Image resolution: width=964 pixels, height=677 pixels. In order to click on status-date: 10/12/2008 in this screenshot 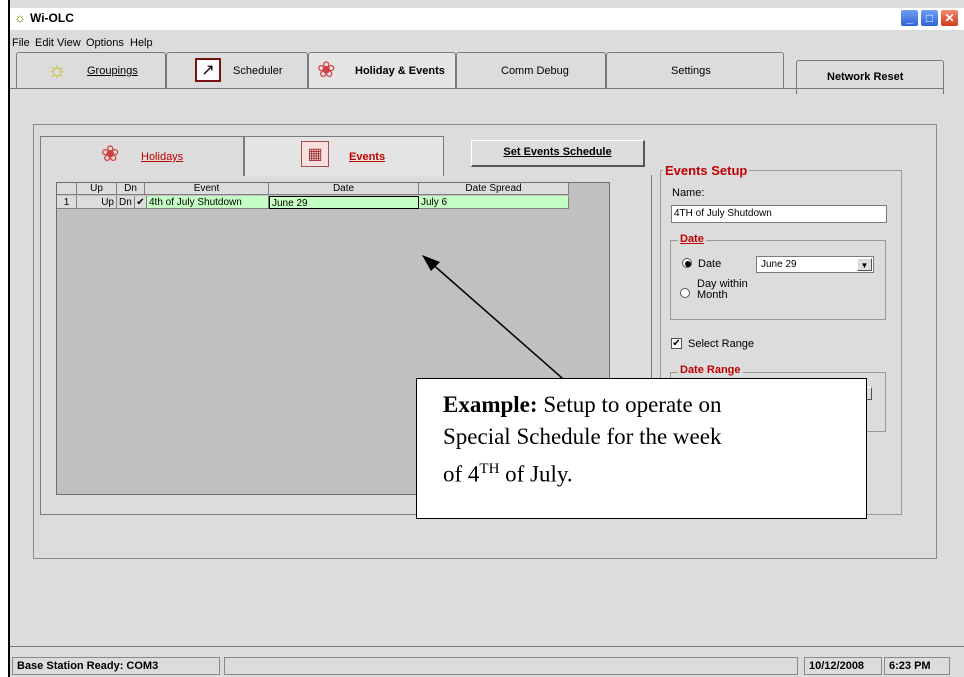, I will do `click(843, 666)`.